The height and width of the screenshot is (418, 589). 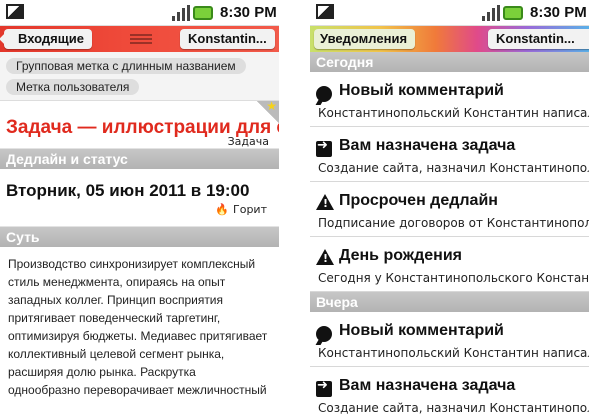 What do you see at coordinates (250, 209) in the screenshot?
I see `status-label: Горит` at bounding box center [250, 209].